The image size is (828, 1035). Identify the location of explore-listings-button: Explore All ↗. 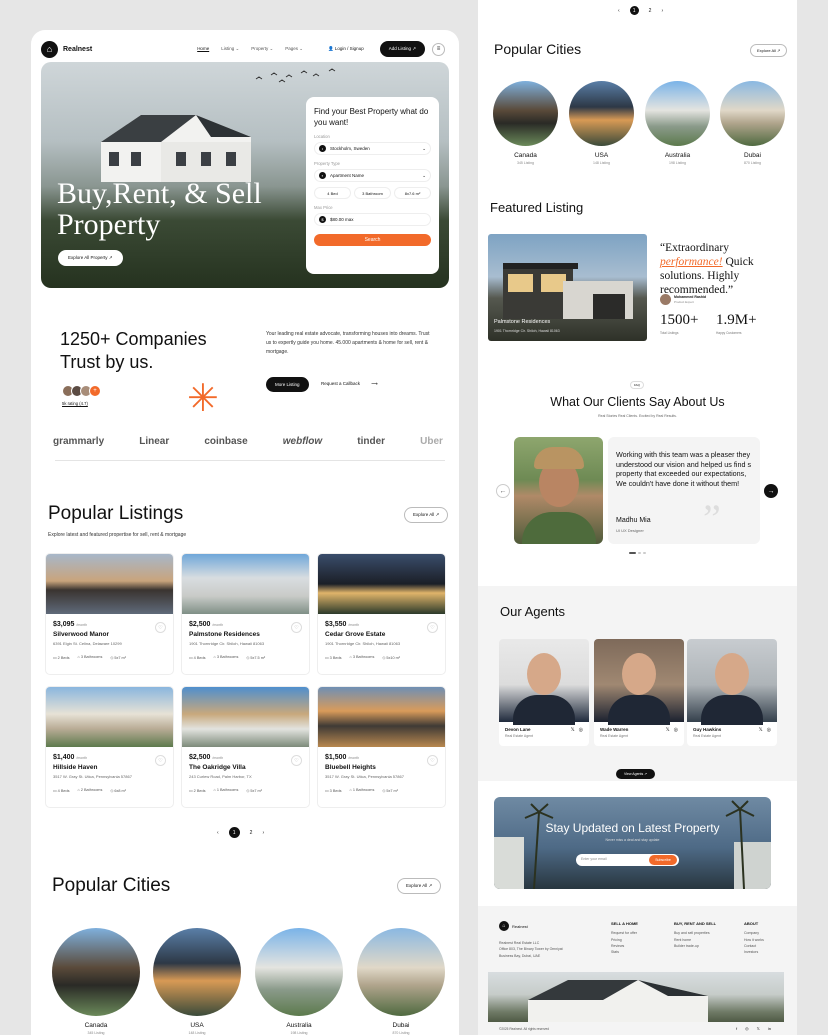
(426, 515).